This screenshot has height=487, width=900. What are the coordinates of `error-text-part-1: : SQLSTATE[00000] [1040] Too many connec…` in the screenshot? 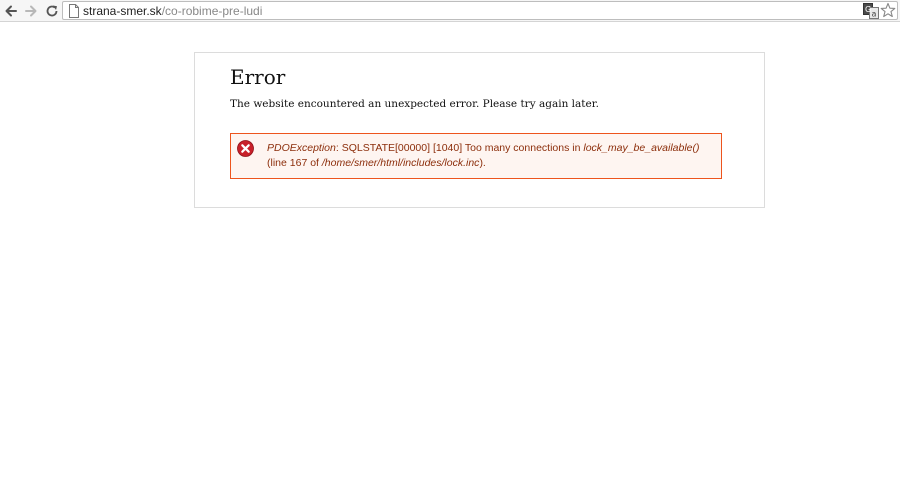 It's located at (459, 148).